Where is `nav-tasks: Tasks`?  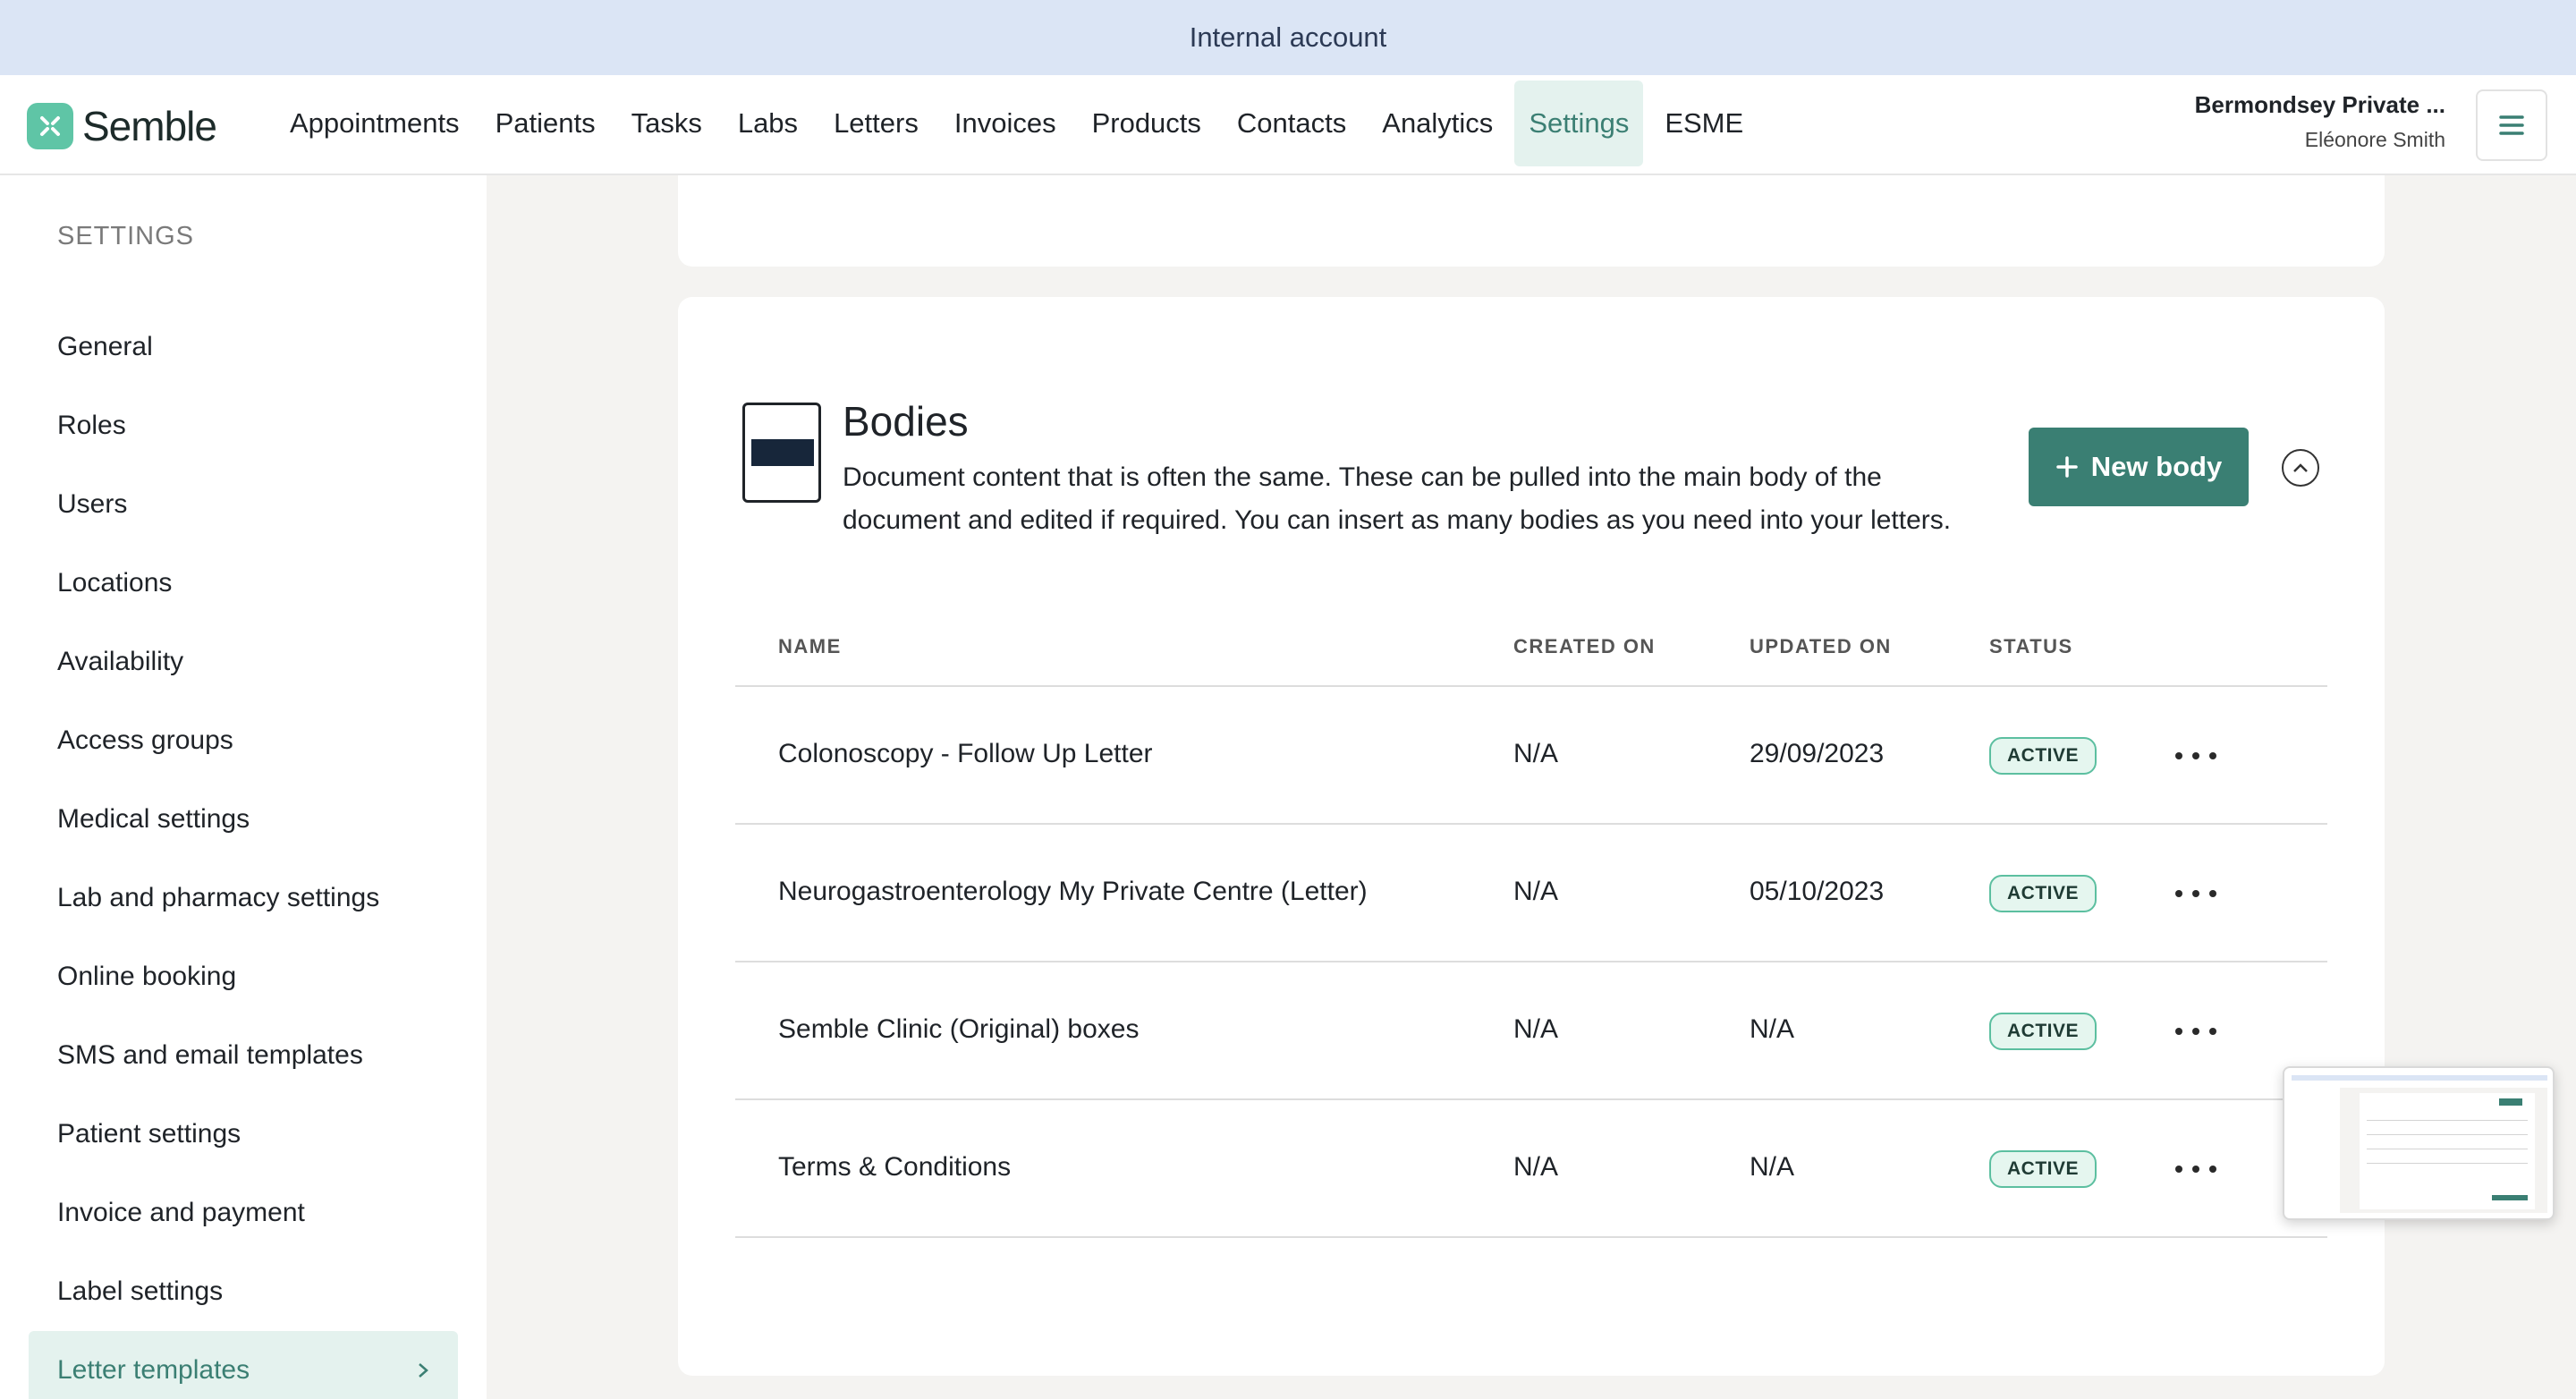
nav-tasks: Tasks is located at coordinates (666, 123).